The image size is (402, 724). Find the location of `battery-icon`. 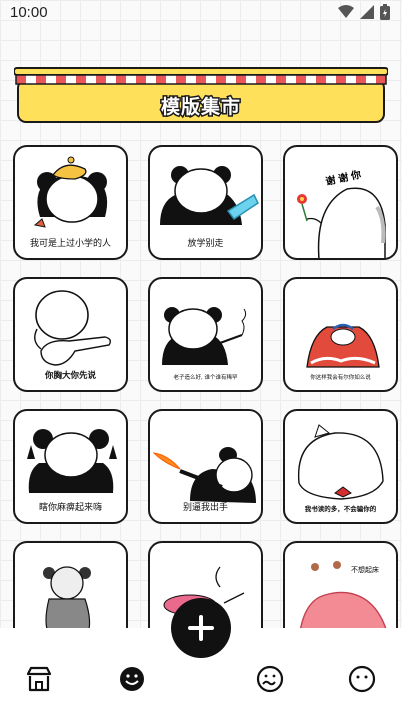

battery-icon is located at coordinates (385, 12).